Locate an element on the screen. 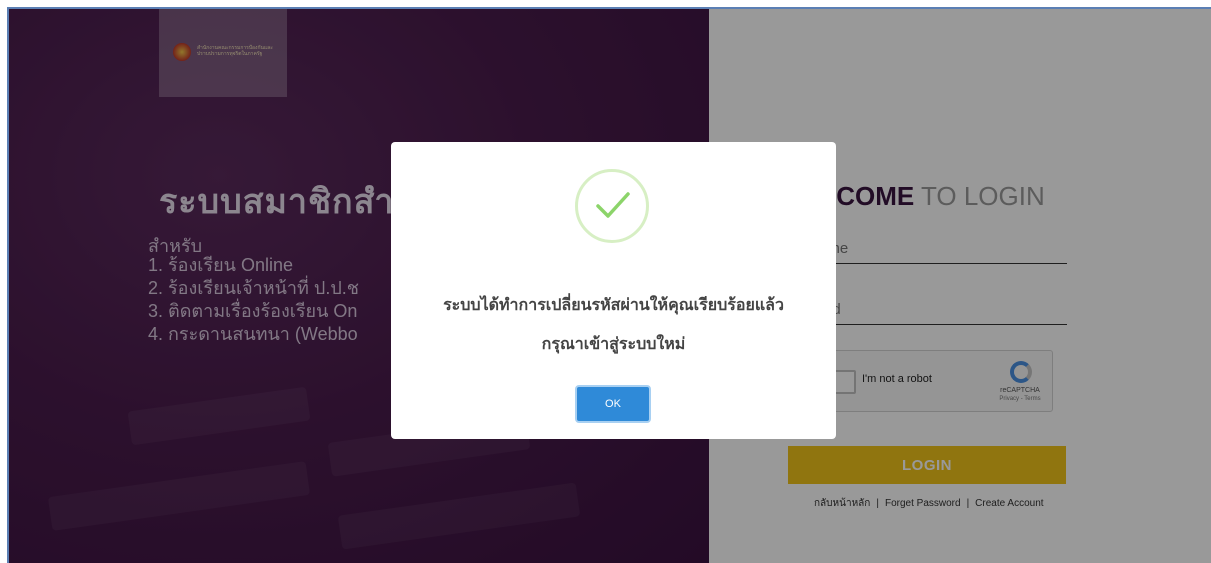 This screenshot has width=1211, height=563. ok-button: OK is located at coordinates (613, 404).